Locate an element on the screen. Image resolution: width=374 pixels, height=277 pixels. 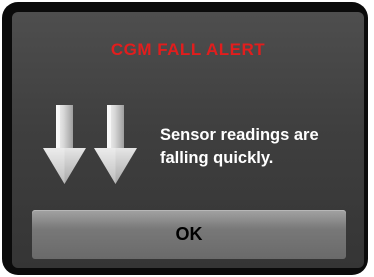
alert-message-line1: Sensor readings are is located at coordinates (239, 135).